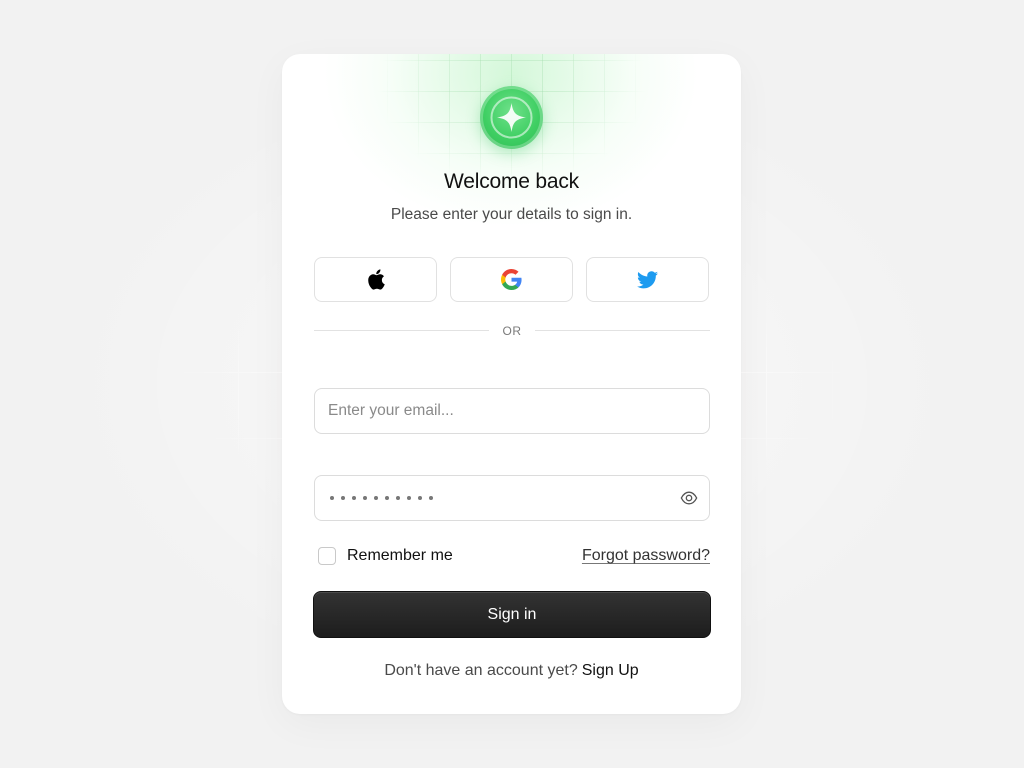  I want to click on email-input, so click(512, 411).